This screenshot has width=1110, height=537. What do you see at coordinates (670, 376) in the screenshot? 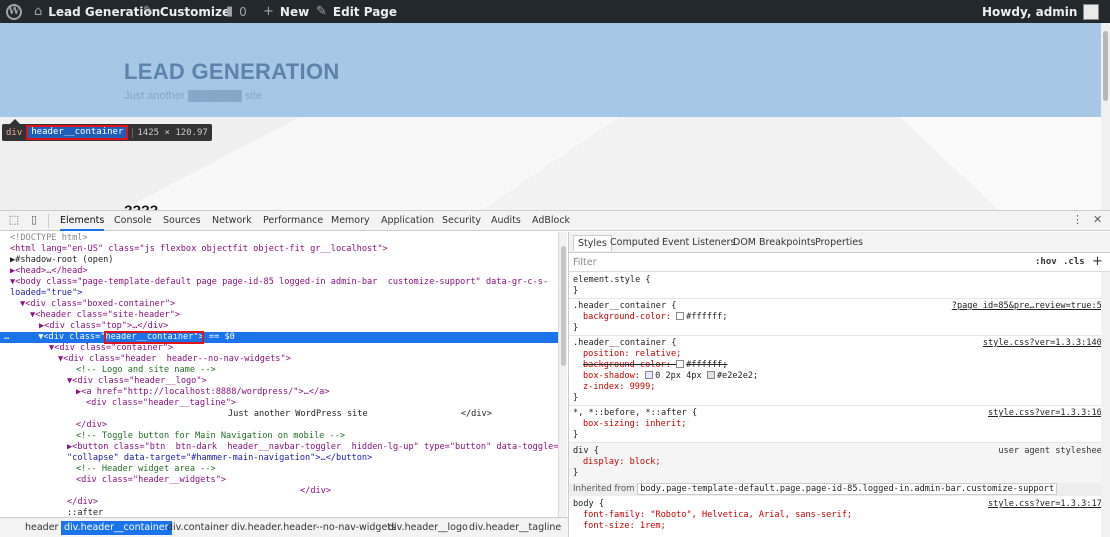
I see `declaration: box-shadow: 0 2px 4px #e2e2e2;` at bounding box center [670, 376].